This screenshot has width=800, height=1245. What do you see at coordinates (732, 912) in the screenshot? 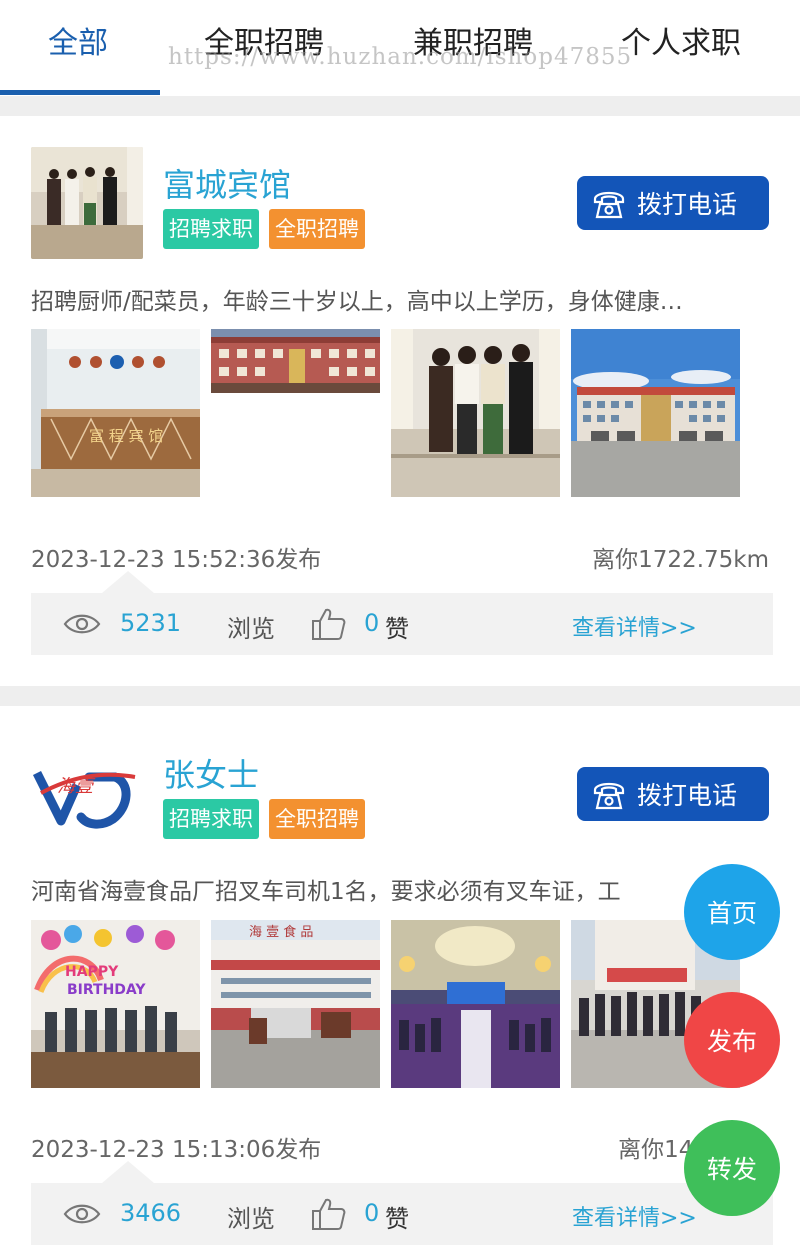
I see `home-button: 首页` at bounding box center [732, 912].